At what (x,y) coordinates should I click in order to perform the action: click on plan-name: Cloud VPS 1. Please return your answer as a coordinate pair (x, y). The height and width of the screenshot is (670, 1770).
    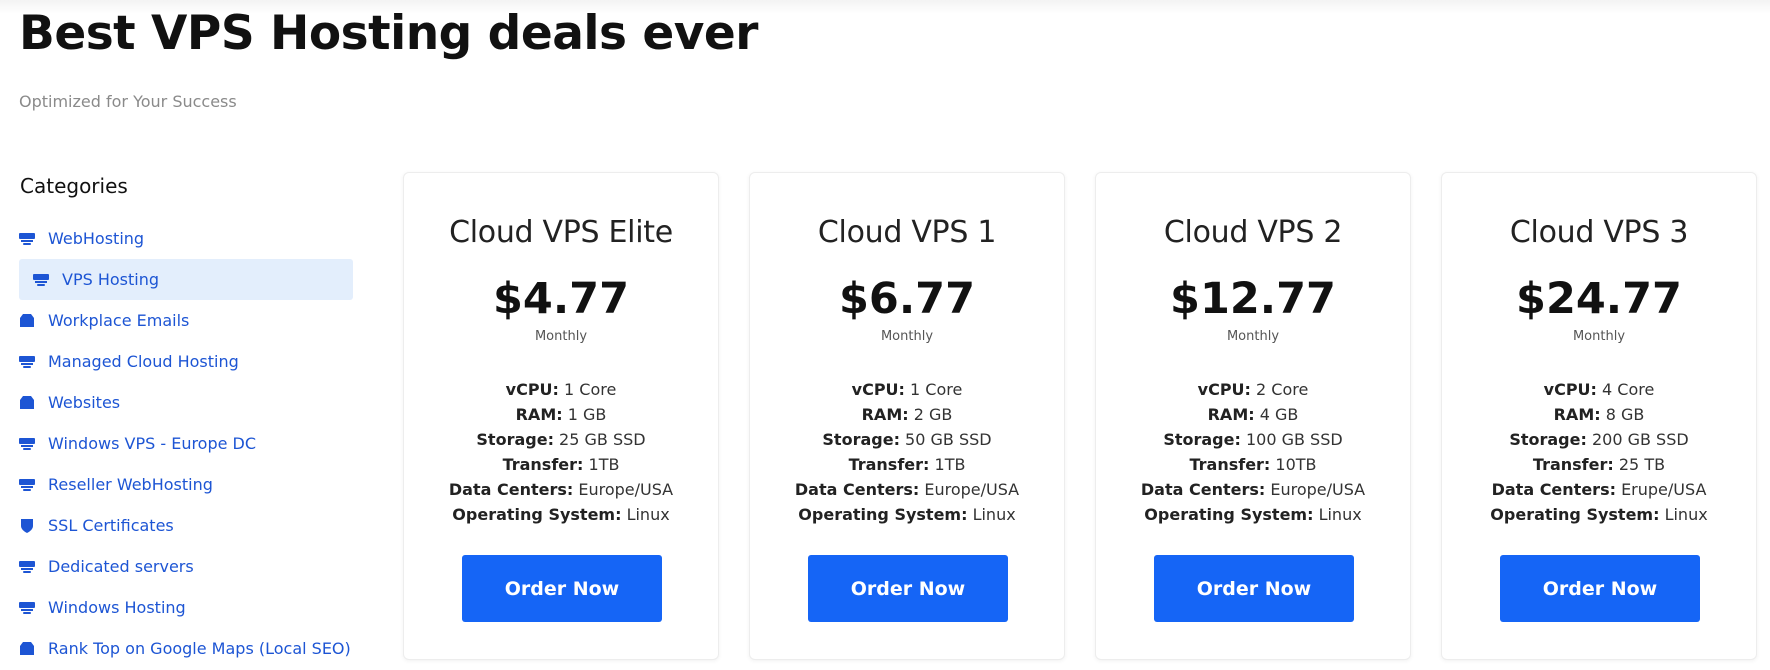
    Looking at the image, I should click on (907, 232).